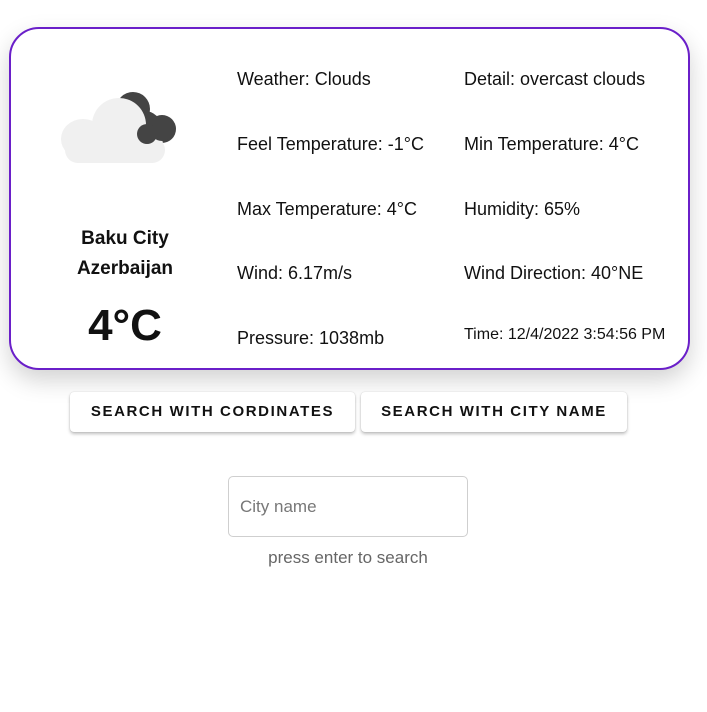 The height and width of the screenshot is (712, 707). What do you see at coordinates (330, 144) in the screenshot?
I see `feel-temperature: Feel Temperature: -1°C` at bounding box center [330, 144].